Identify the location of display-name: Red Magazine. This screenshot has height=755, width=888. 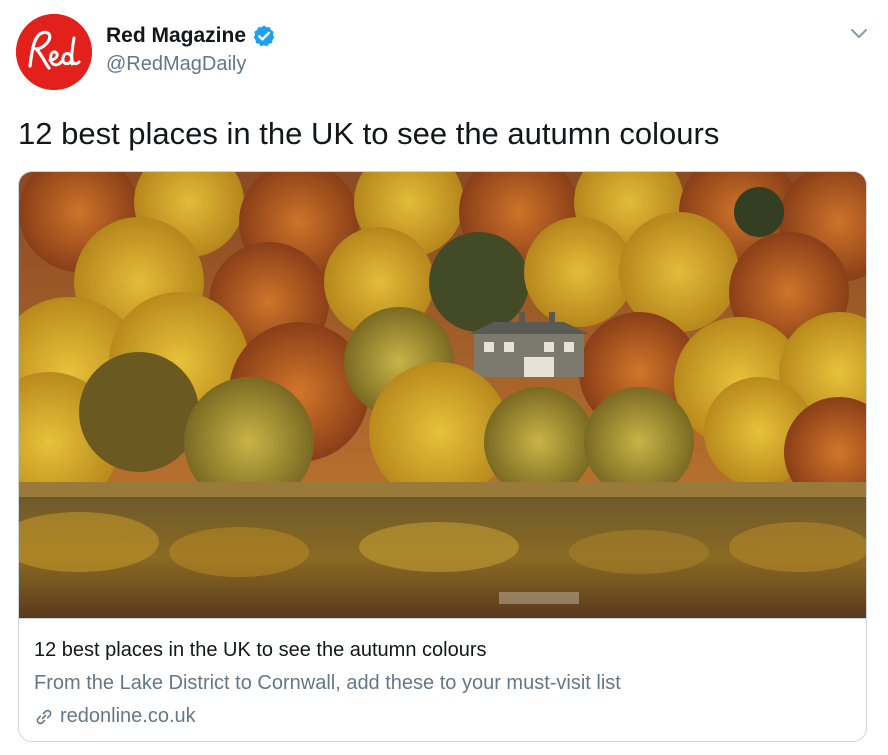
(176, 36).